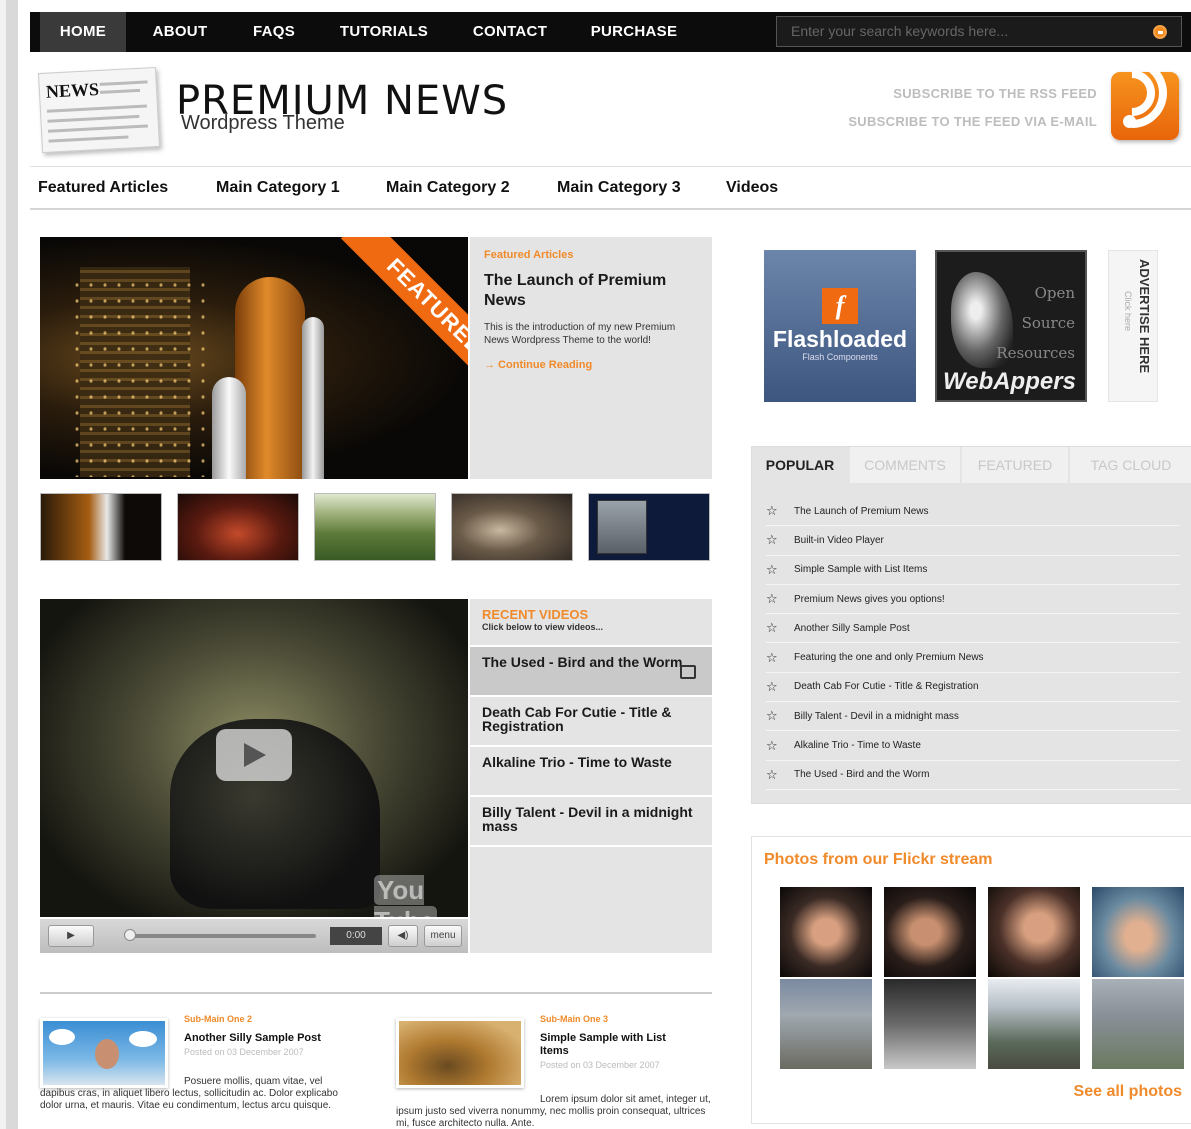 Image resolution: width=1191 pixels, height=1129 pixels. I want to click on video-progress-track, so click(222, 936).